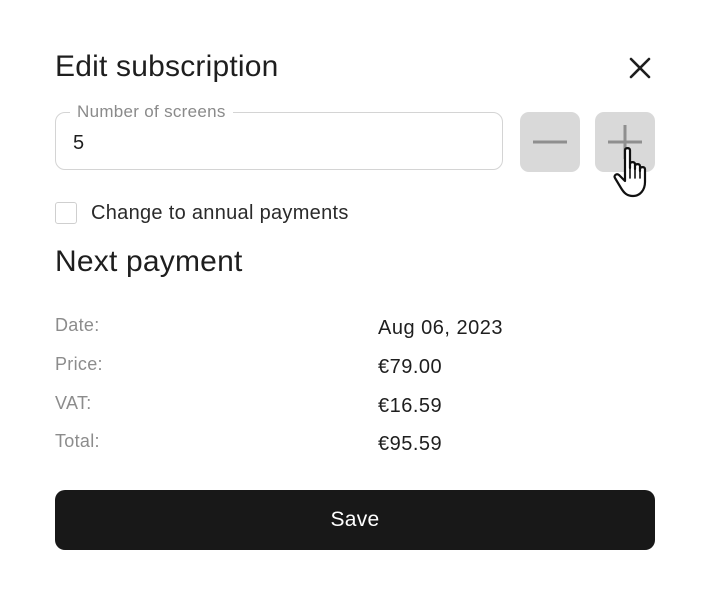 The image size is (707, 594). I want to click on total-label: Total:, so click(77, 441).